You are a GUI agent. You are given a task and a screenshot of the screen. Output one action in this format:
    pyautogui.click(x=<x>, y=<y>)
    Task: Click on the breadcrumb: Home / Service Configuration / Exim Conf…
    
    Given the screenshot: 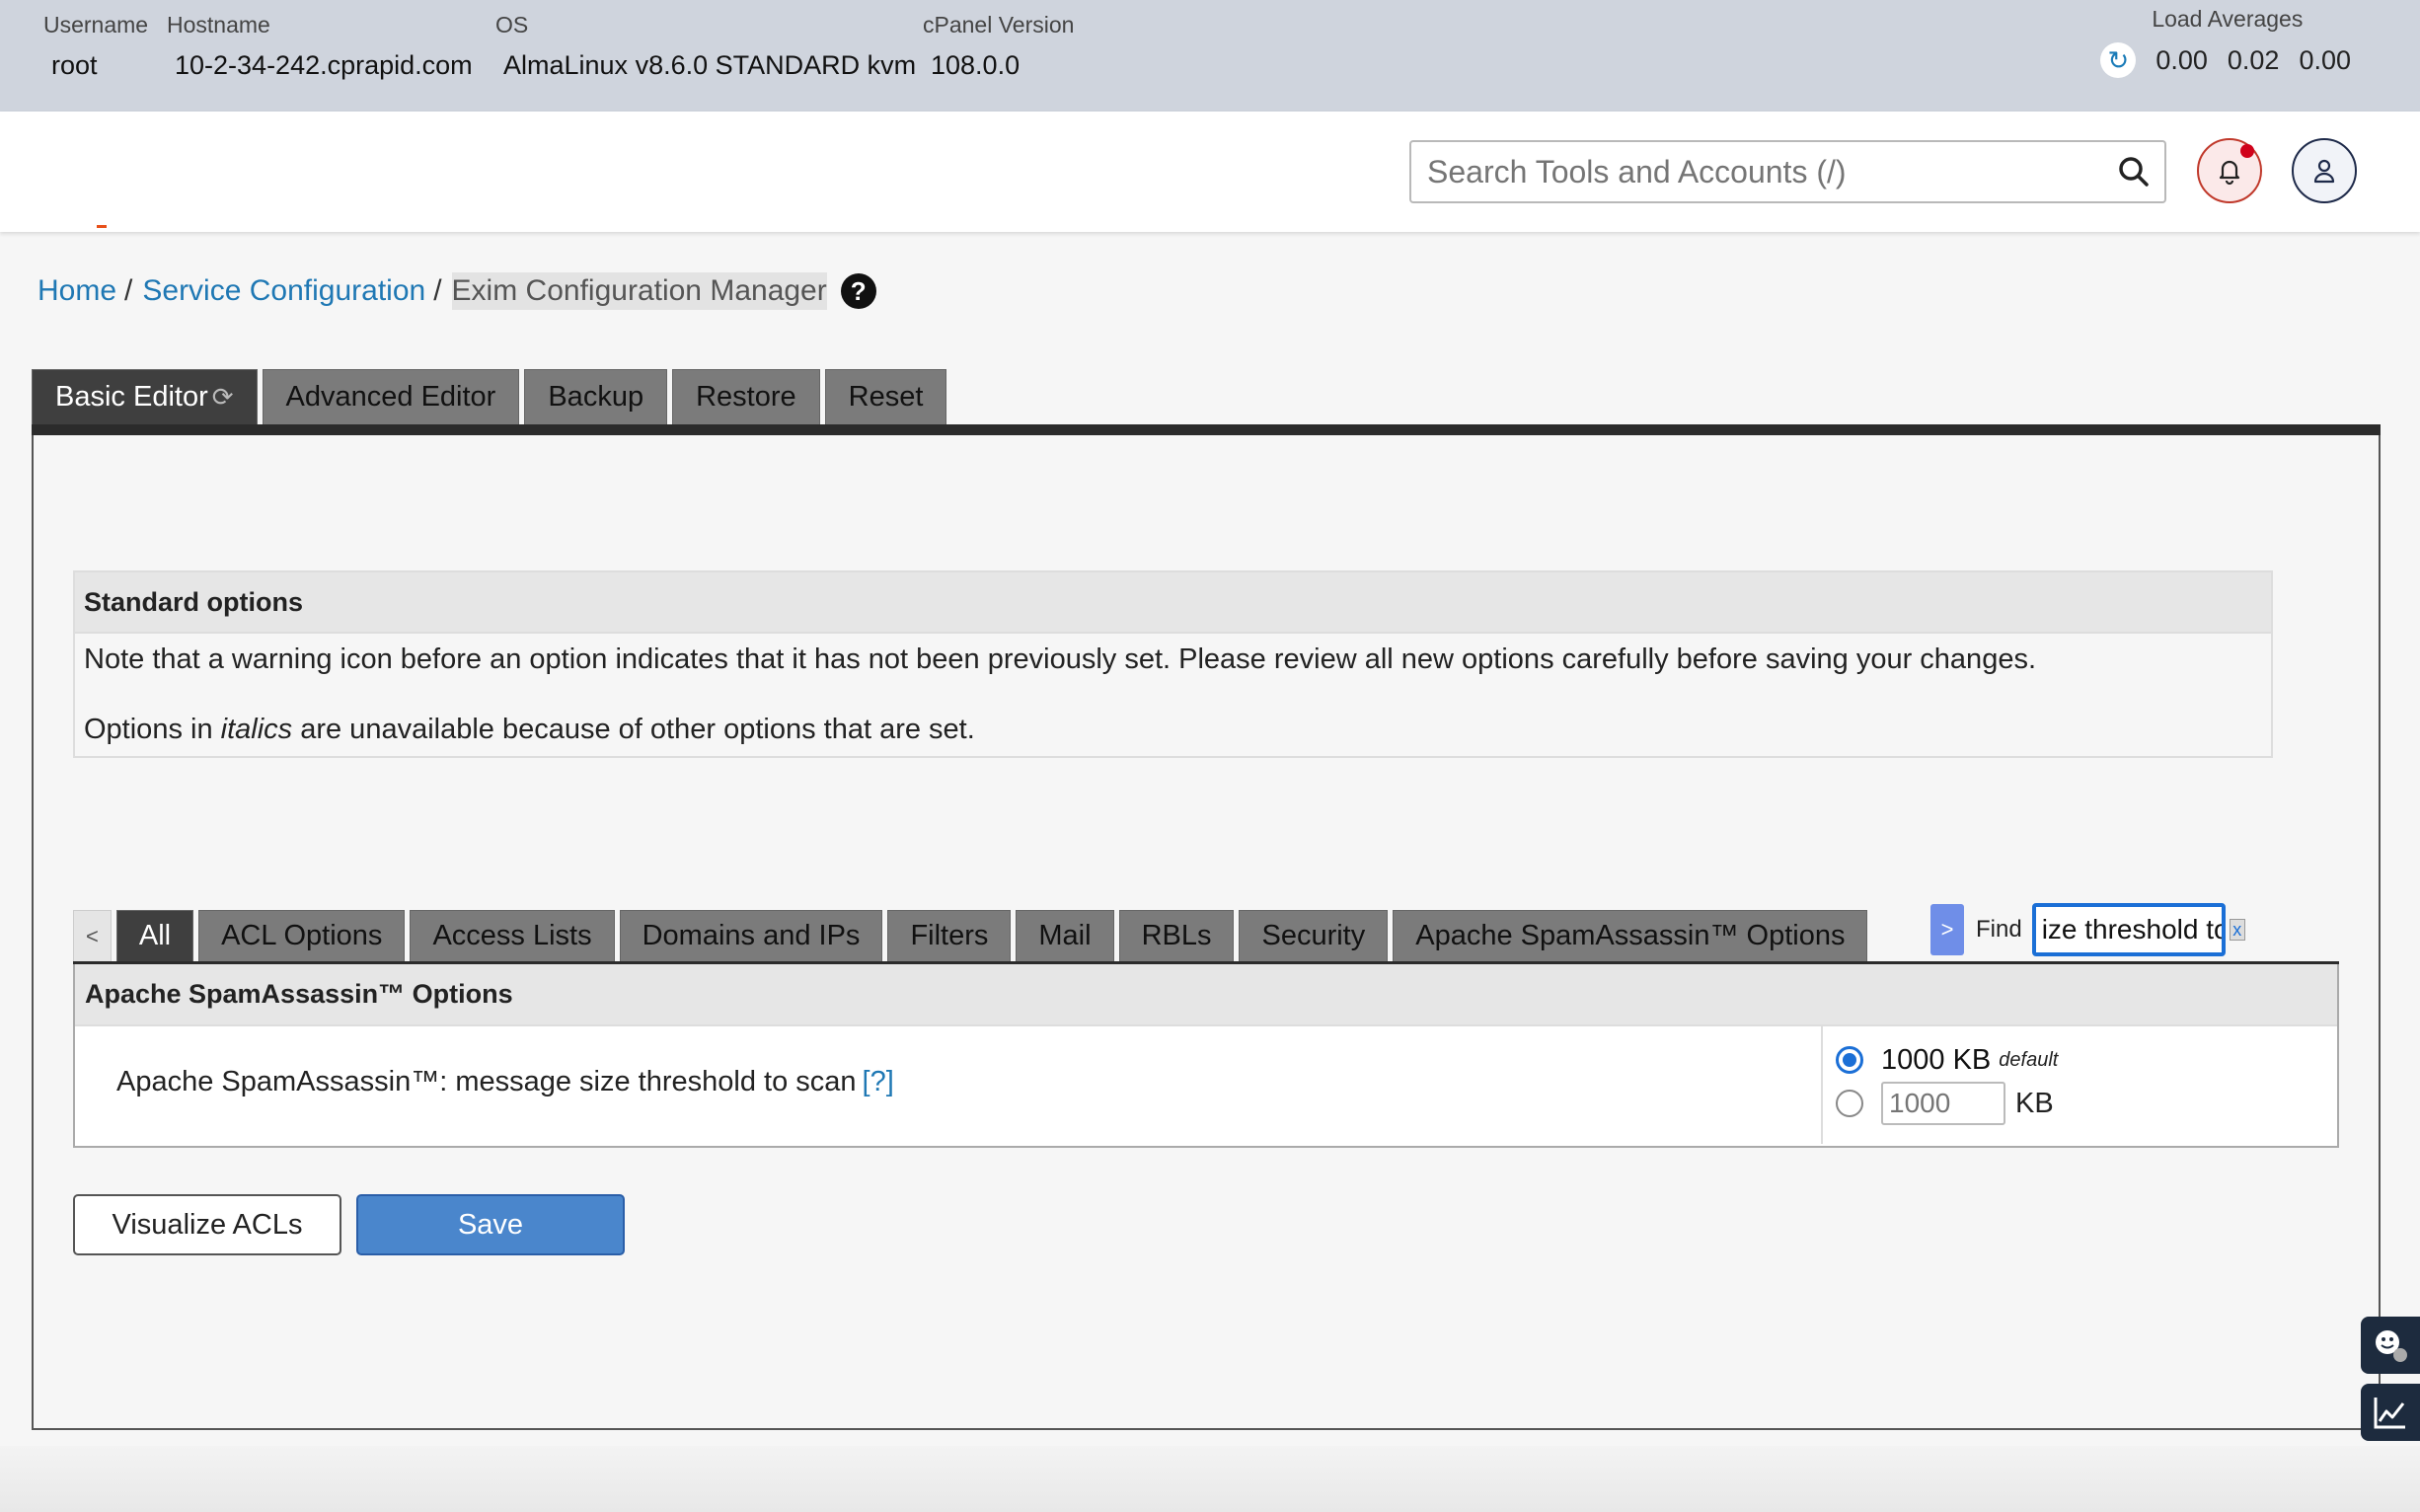 What is the action you would take?
    pyautogui.click(x=457, y=291)
    